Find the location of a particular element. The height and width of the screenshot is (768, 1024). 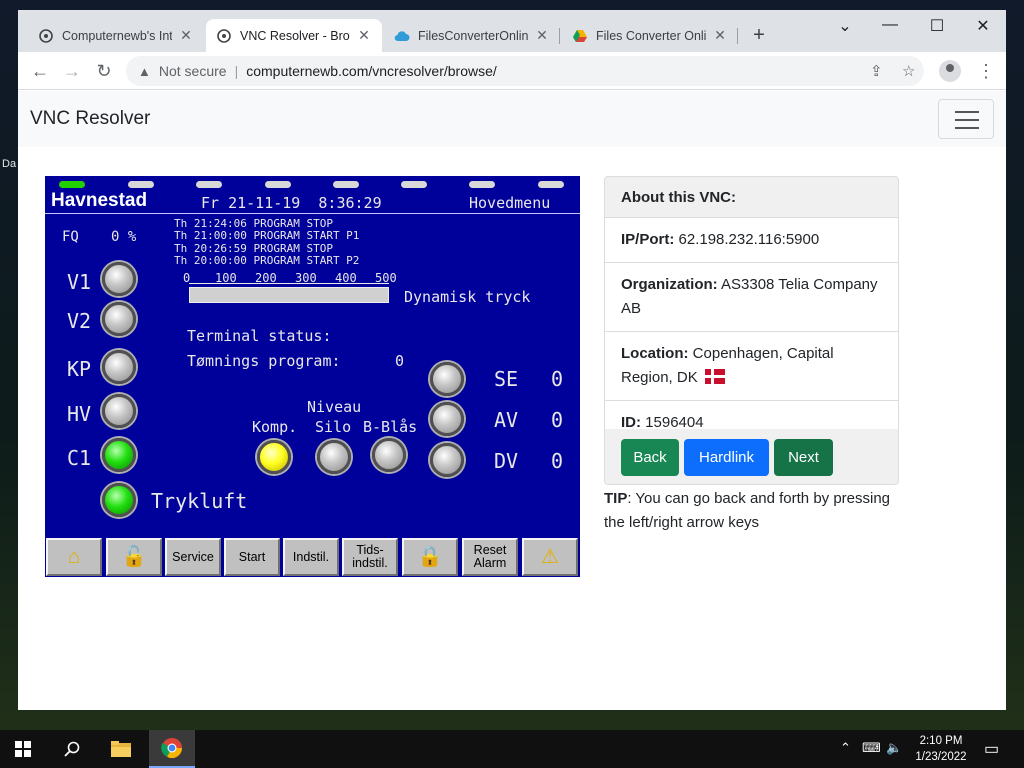

komp-indicator is located at coordinates (274, 457).